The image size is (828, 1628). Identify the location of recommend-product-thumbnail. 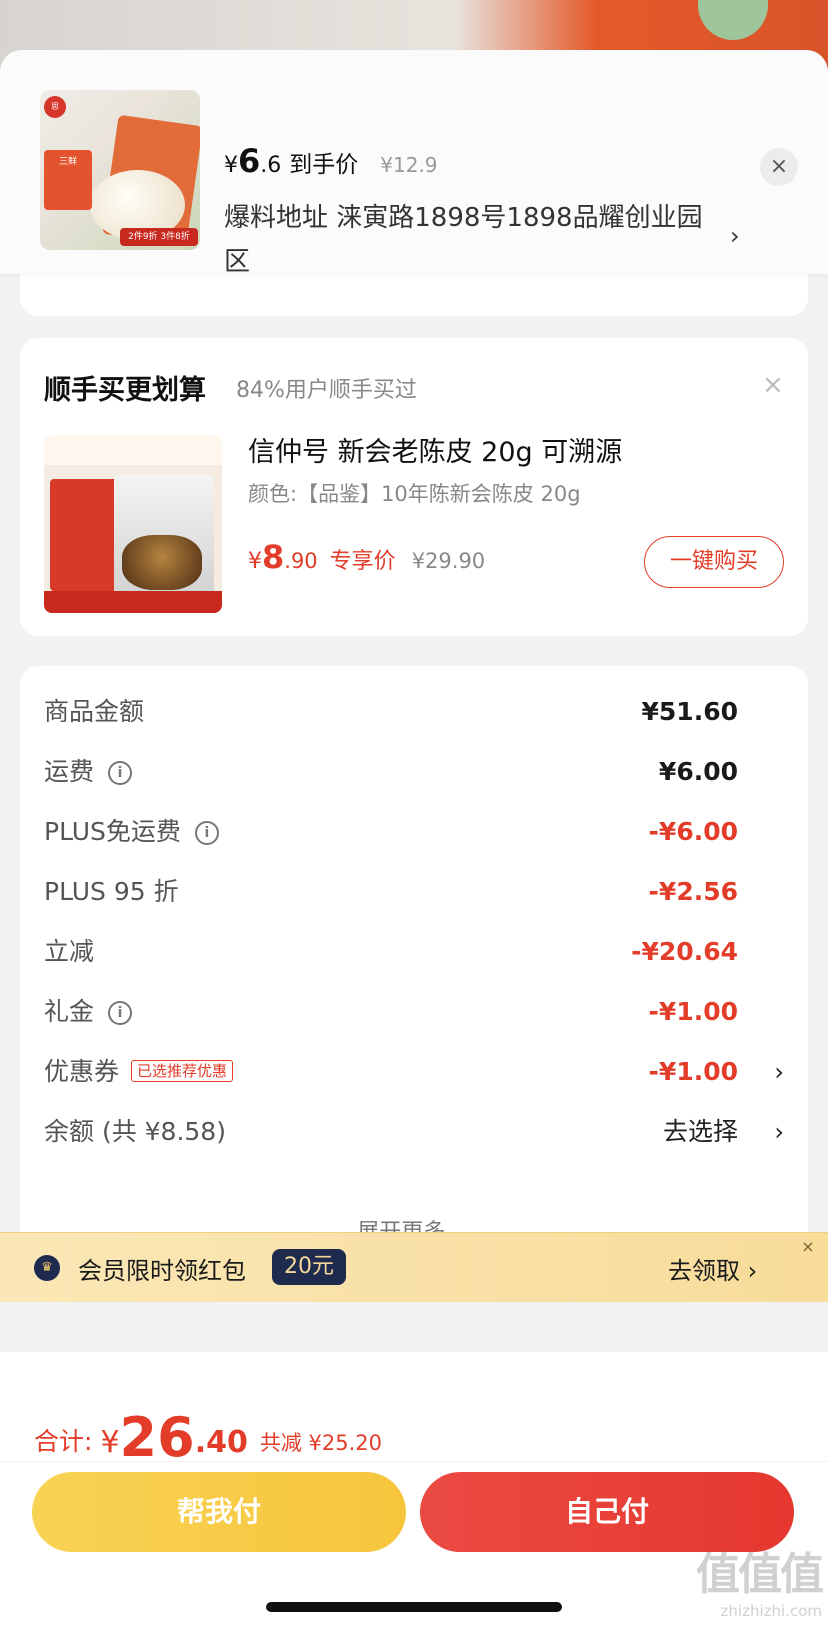
(133, 524).